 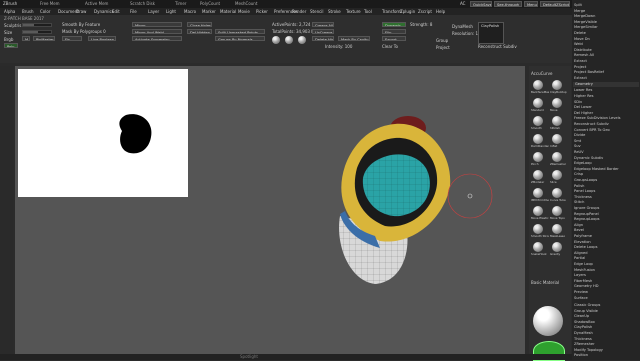 I want to click on tool-dynamesh: DynaMesh, so click(x=606, y=333).